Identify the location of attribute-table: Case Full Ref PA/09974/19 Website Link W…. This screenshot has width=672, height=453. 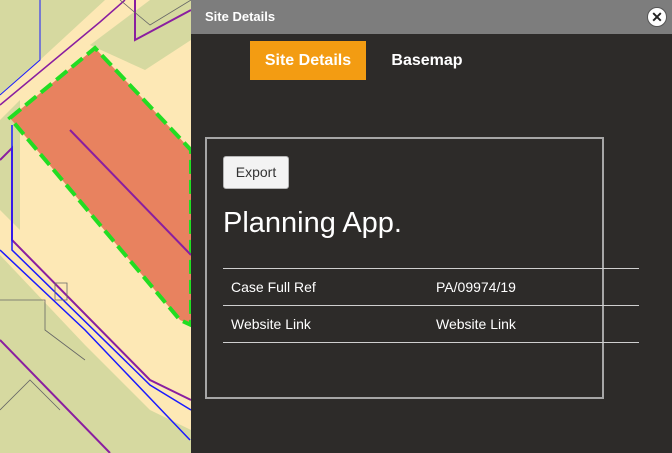
(431, 305).